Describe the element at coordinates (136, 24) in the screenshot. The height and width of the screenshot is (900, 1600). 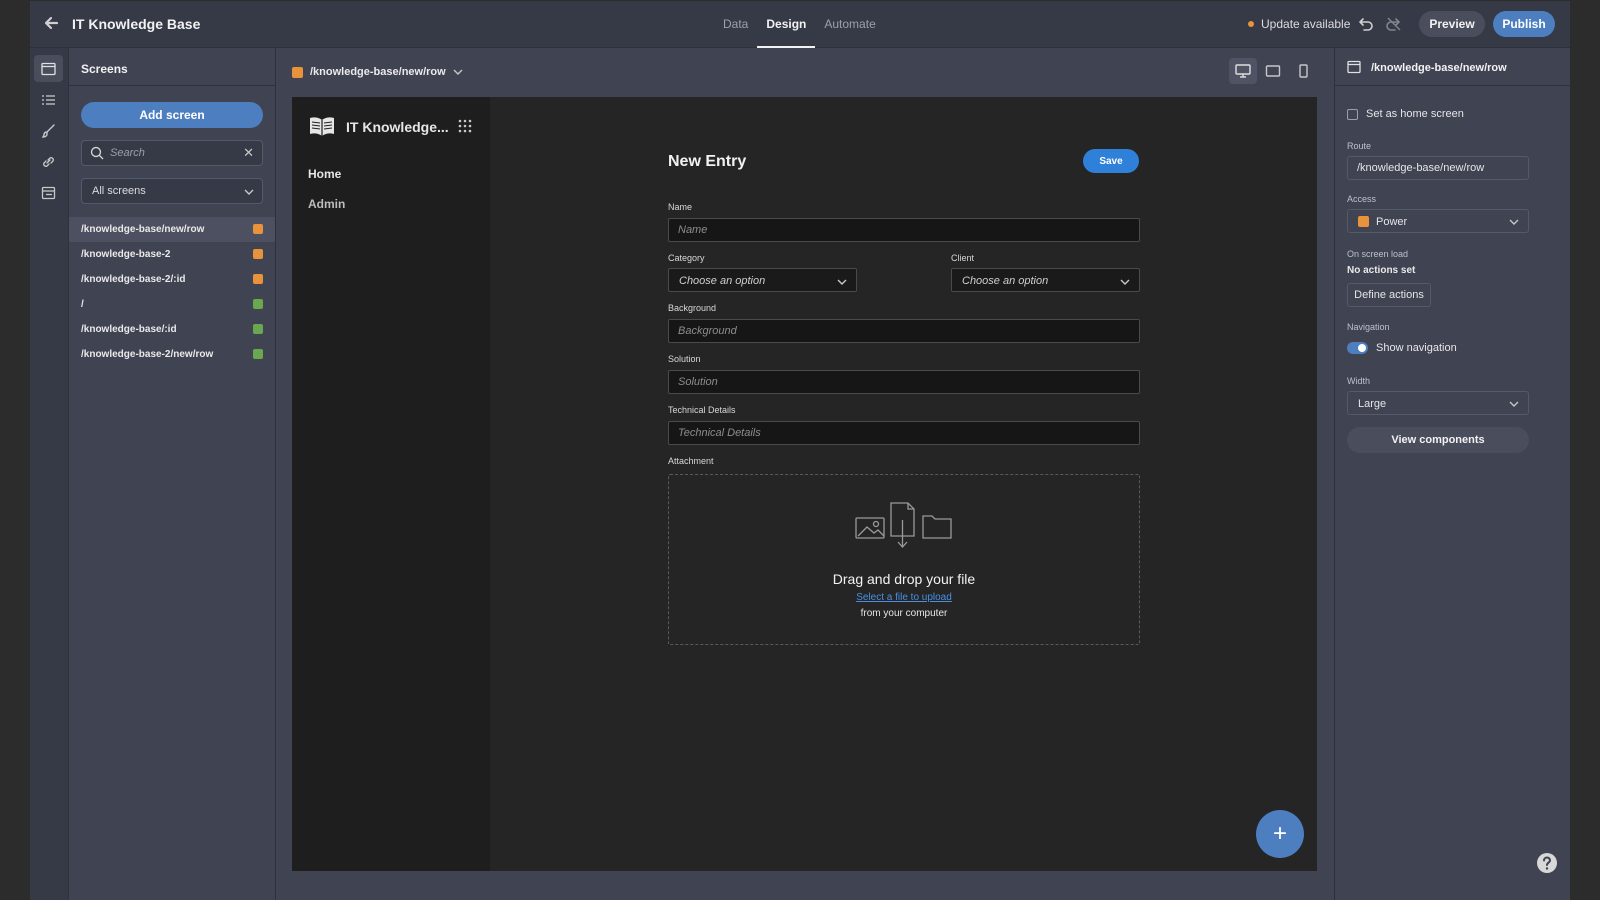
I see `app-title: IT Knowledge Base` at that location.